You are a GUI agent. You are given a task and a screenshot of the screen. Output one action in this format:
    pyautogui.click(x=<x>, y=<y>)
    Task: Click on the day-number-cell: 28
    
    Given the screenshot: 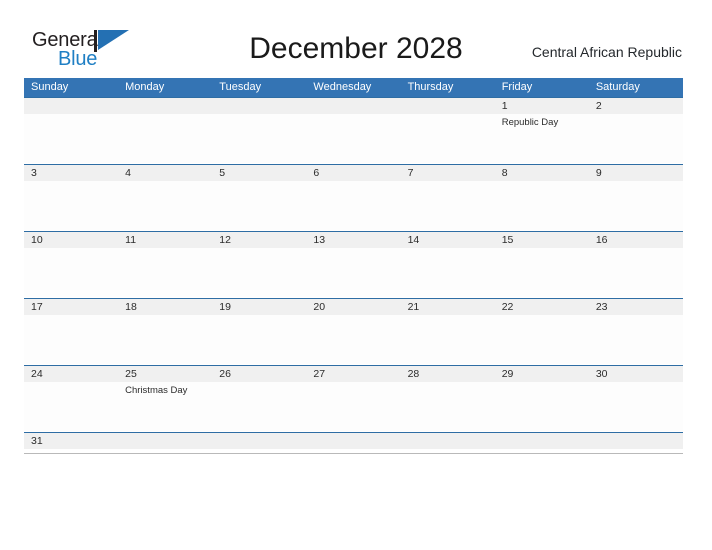 What is the action you would take?
    pyautogui.click(x=448, y=374)
    